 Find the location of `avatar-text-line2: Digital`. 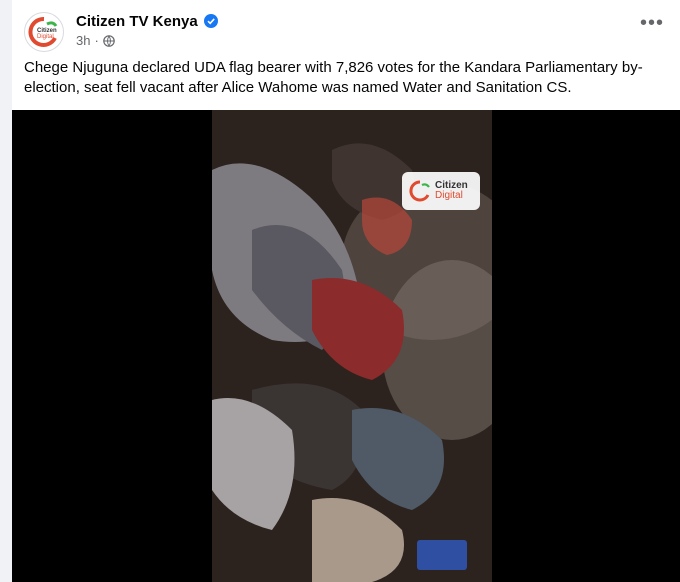

avatar-text-line2: Digital is located at coordinates (45, 37).